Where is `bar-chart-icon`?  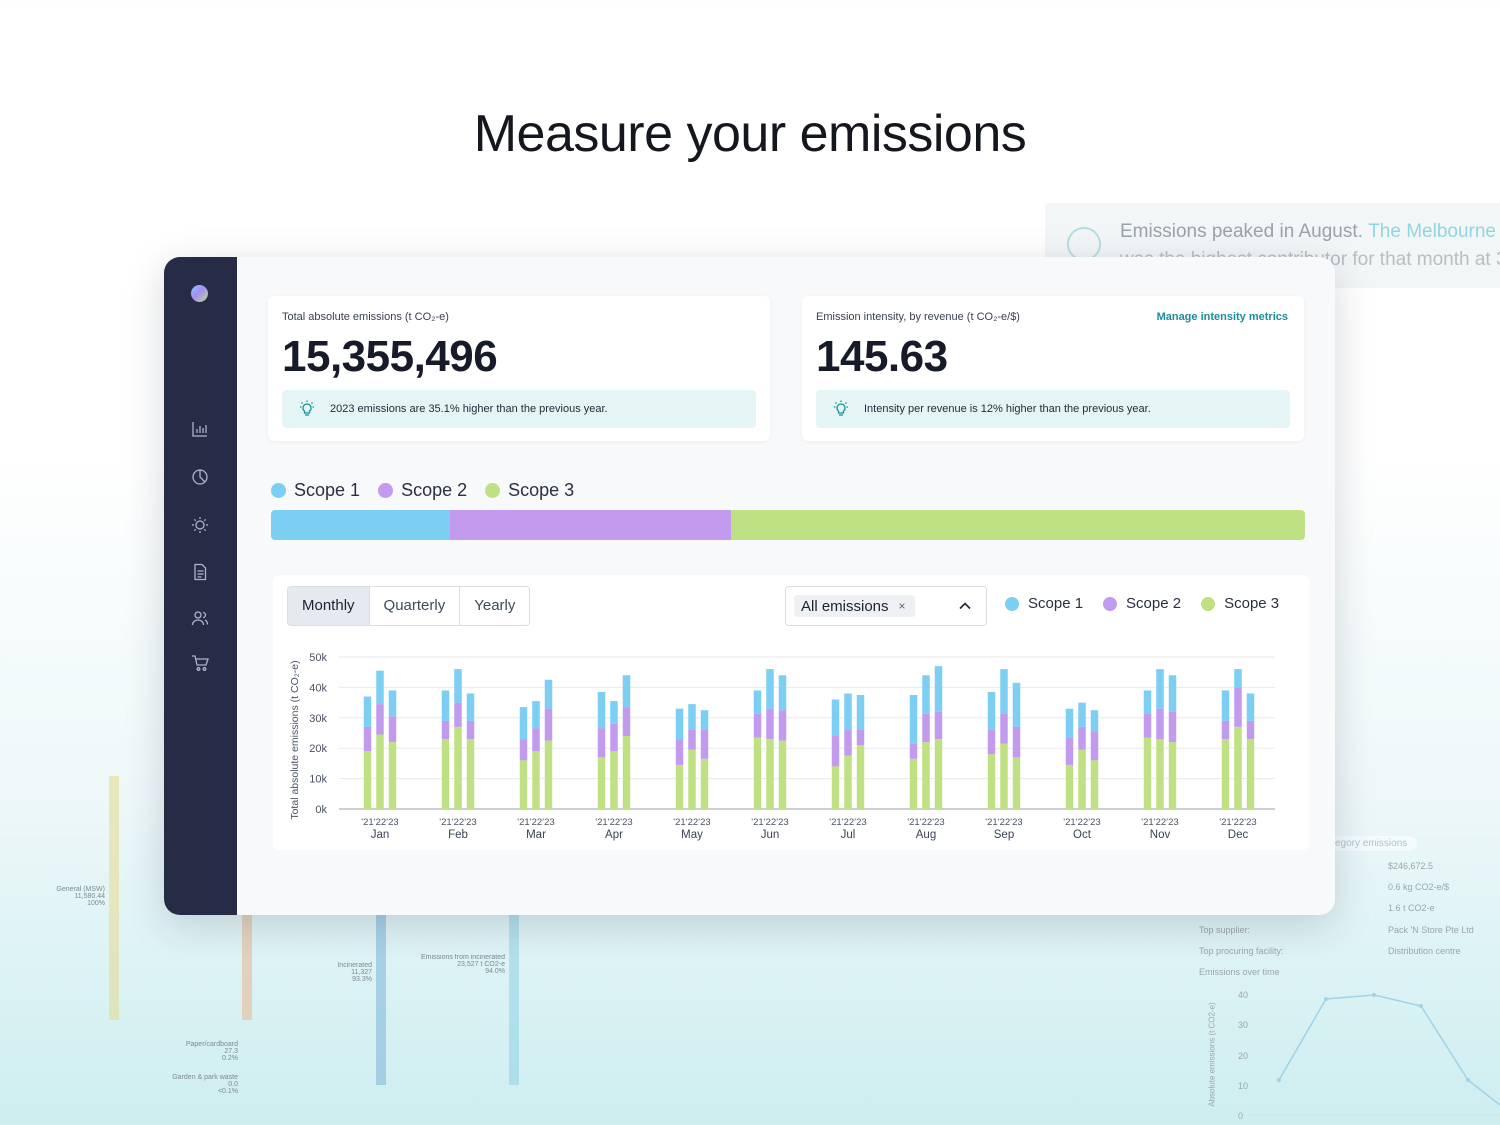 bar-chart-icon is located at coordinates (200, 429).